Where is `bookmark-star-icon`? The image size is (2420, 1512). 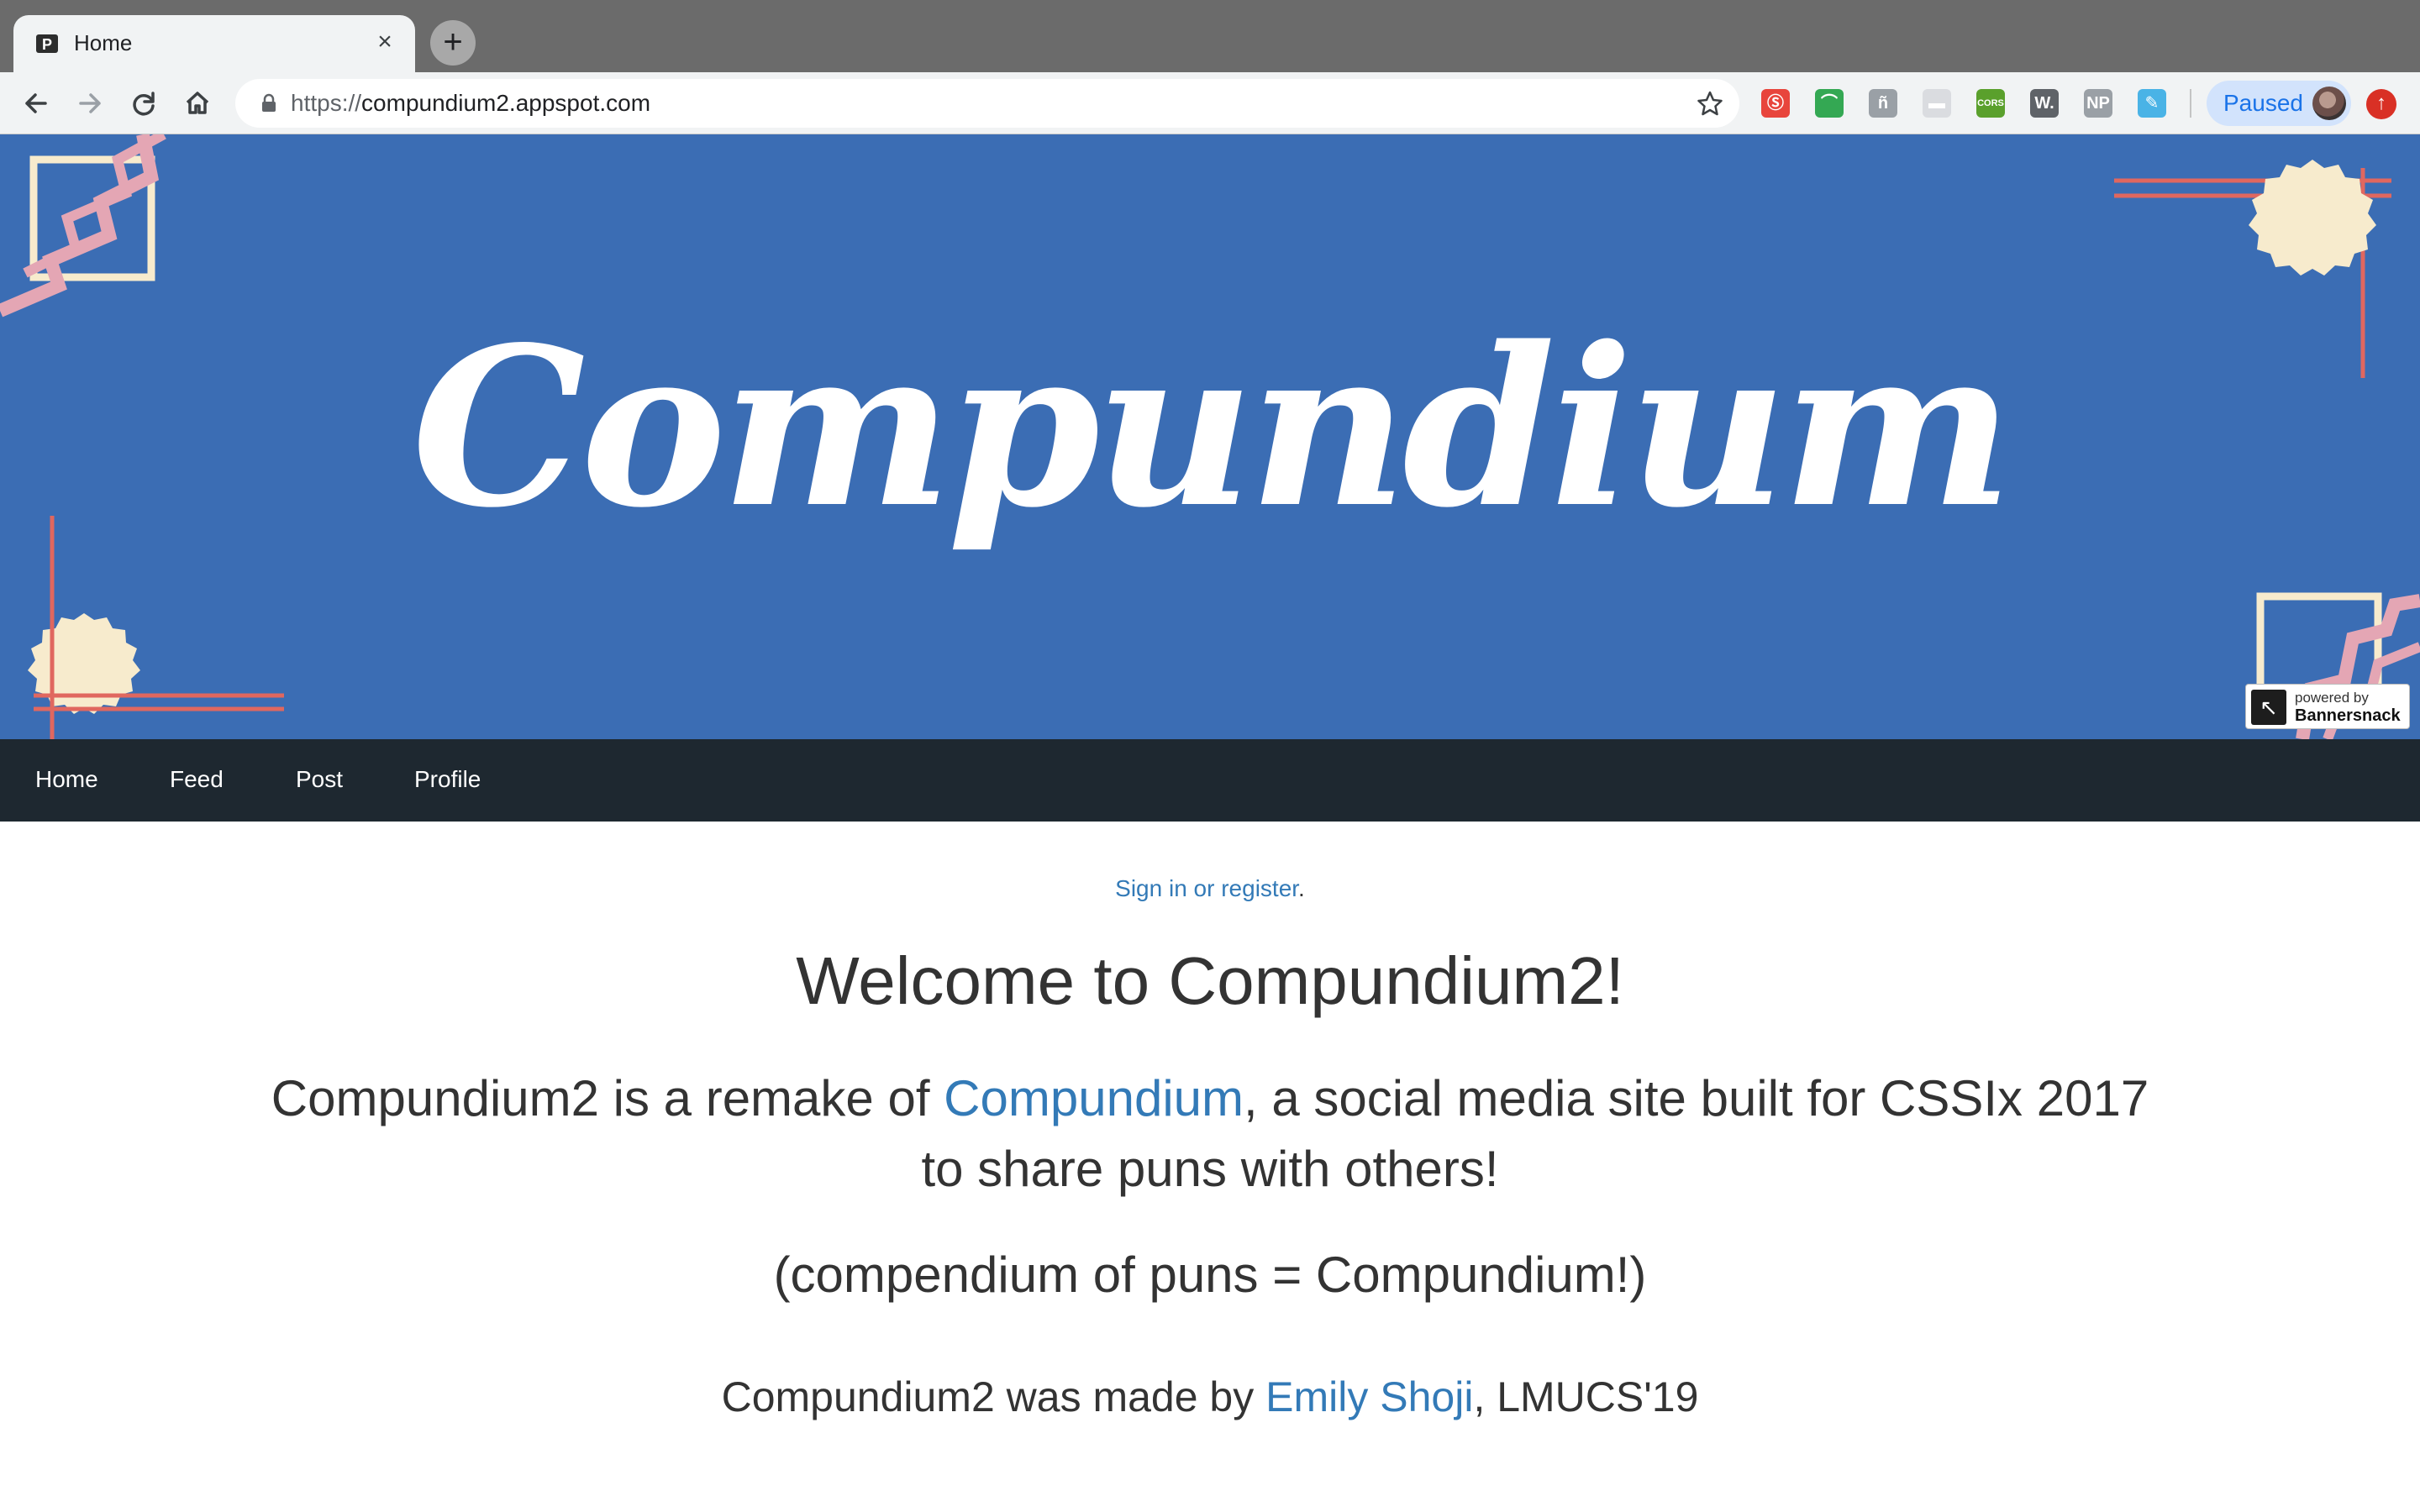
bookmark-star-icon is located at coordinates (1710, 103).